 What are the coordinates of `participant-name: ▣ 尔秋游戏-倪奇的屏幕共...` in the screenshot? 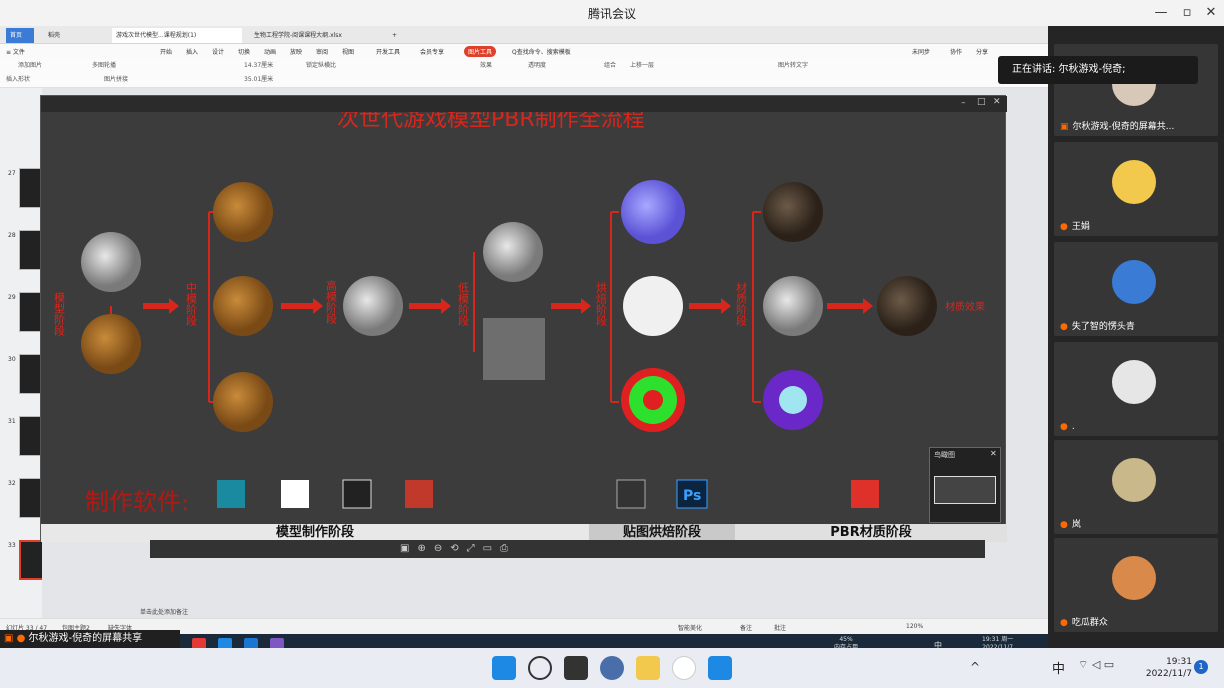 It's located at (1117, 127).